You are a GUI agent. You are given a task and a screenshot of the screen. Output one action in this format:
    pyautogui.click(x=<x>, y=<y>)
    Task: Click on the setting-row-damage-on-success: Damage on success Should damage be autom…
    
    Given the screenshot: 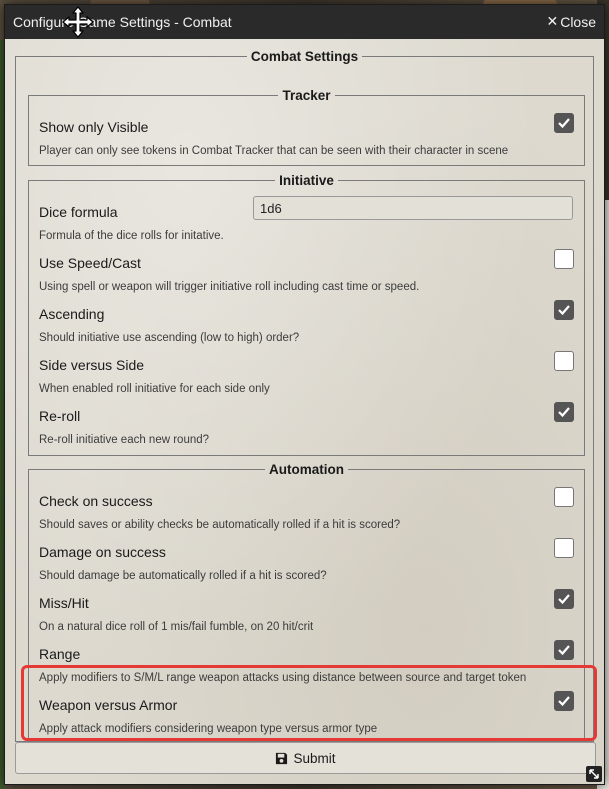 What is the action you would take?
    pyautogui.click(x=306, y=561)
    